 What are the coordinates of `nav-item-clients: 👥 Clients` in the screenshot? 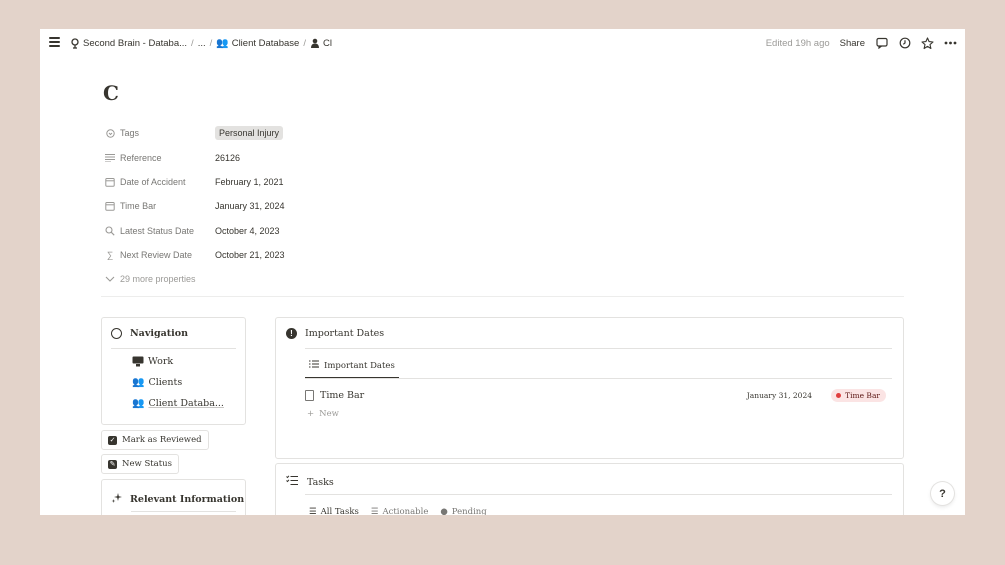 It's located at (157, 382).